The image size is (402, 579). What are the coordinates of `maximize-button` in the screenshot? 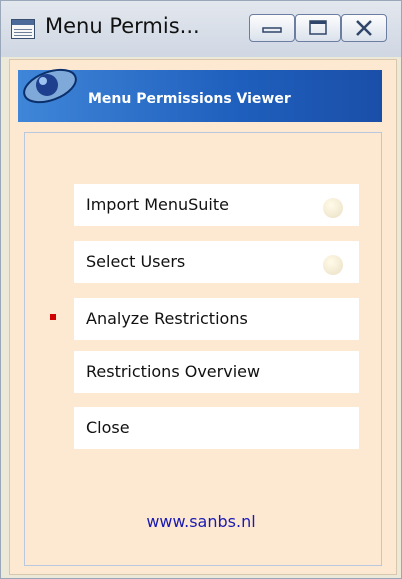 It's located at (318, 28).